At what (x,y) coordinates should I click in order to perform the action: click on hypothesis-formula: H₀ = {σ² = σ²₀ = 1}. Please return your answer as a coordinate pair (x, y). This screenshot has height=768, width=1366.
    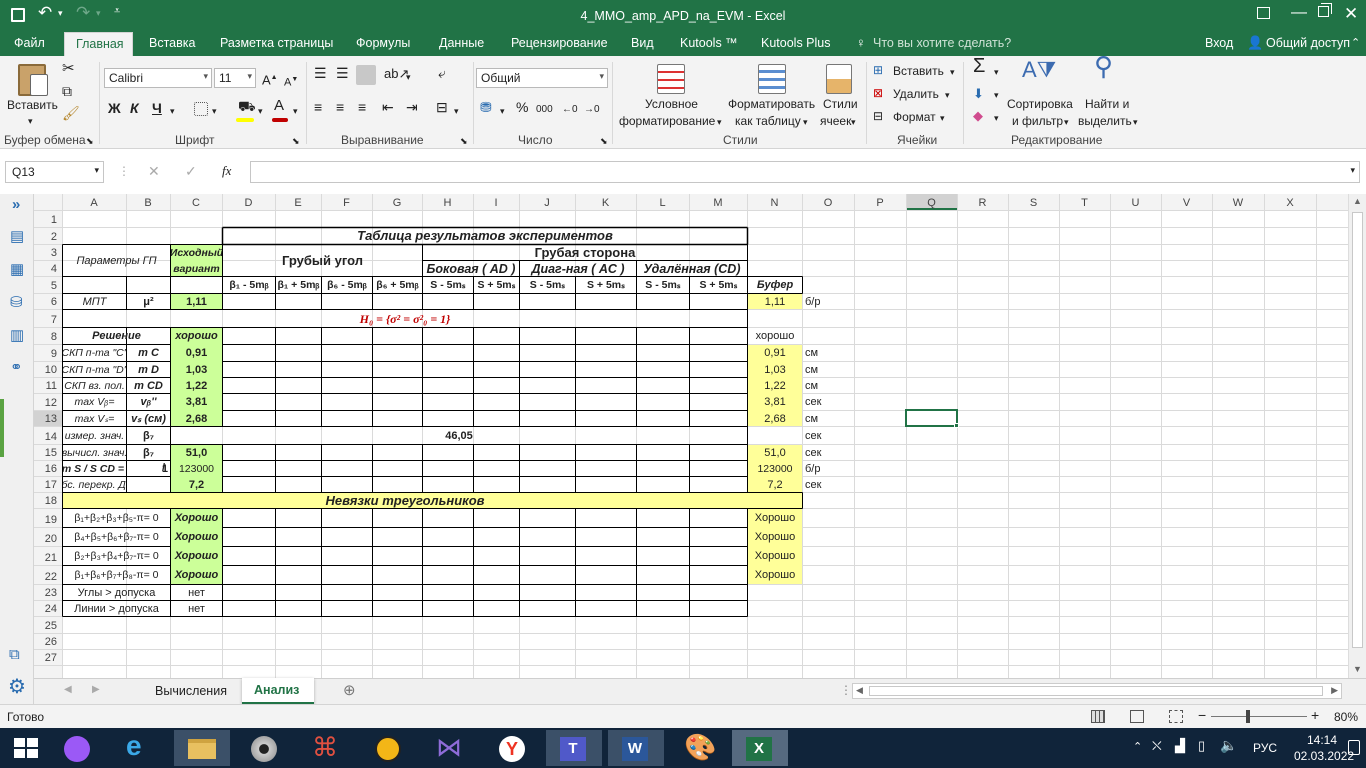
    Looking at the image, I should click on (405, 318).